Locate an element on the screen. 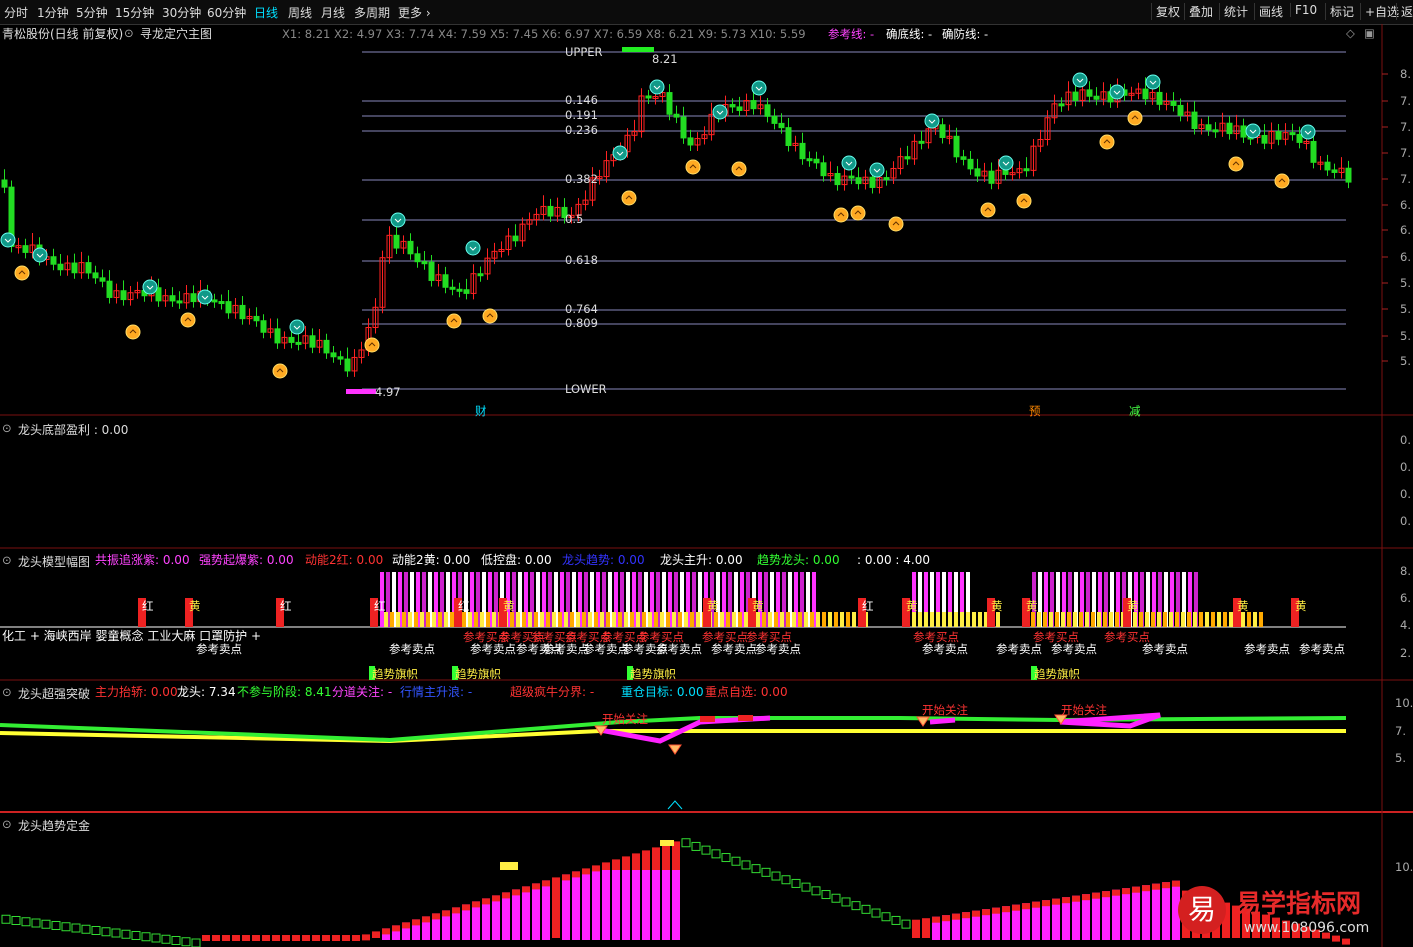 This screenshot has height=947, width=1413. panel4-menu-icon: ⊙ is located at coordinates (7, 692).